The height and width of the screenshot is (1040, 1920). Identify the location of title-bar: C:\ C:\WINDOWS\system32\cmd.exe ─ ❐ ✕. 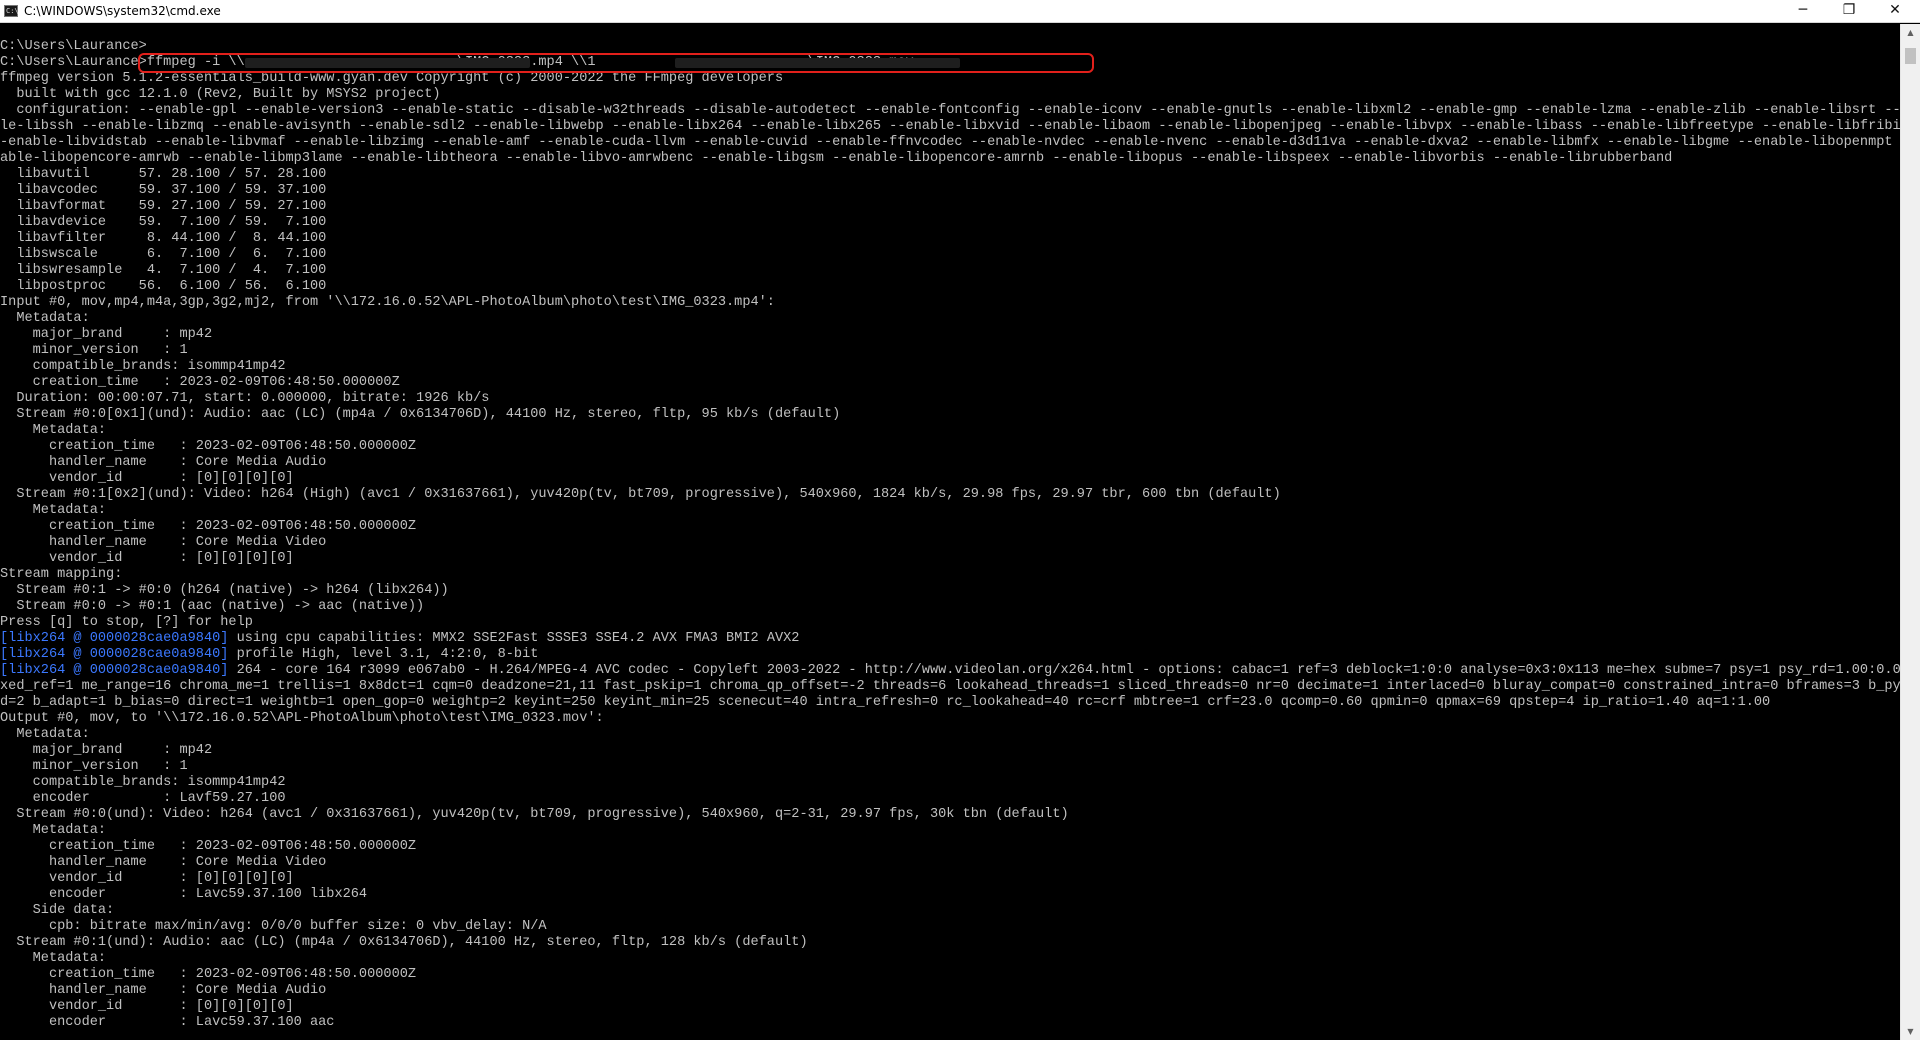
(960, 11).